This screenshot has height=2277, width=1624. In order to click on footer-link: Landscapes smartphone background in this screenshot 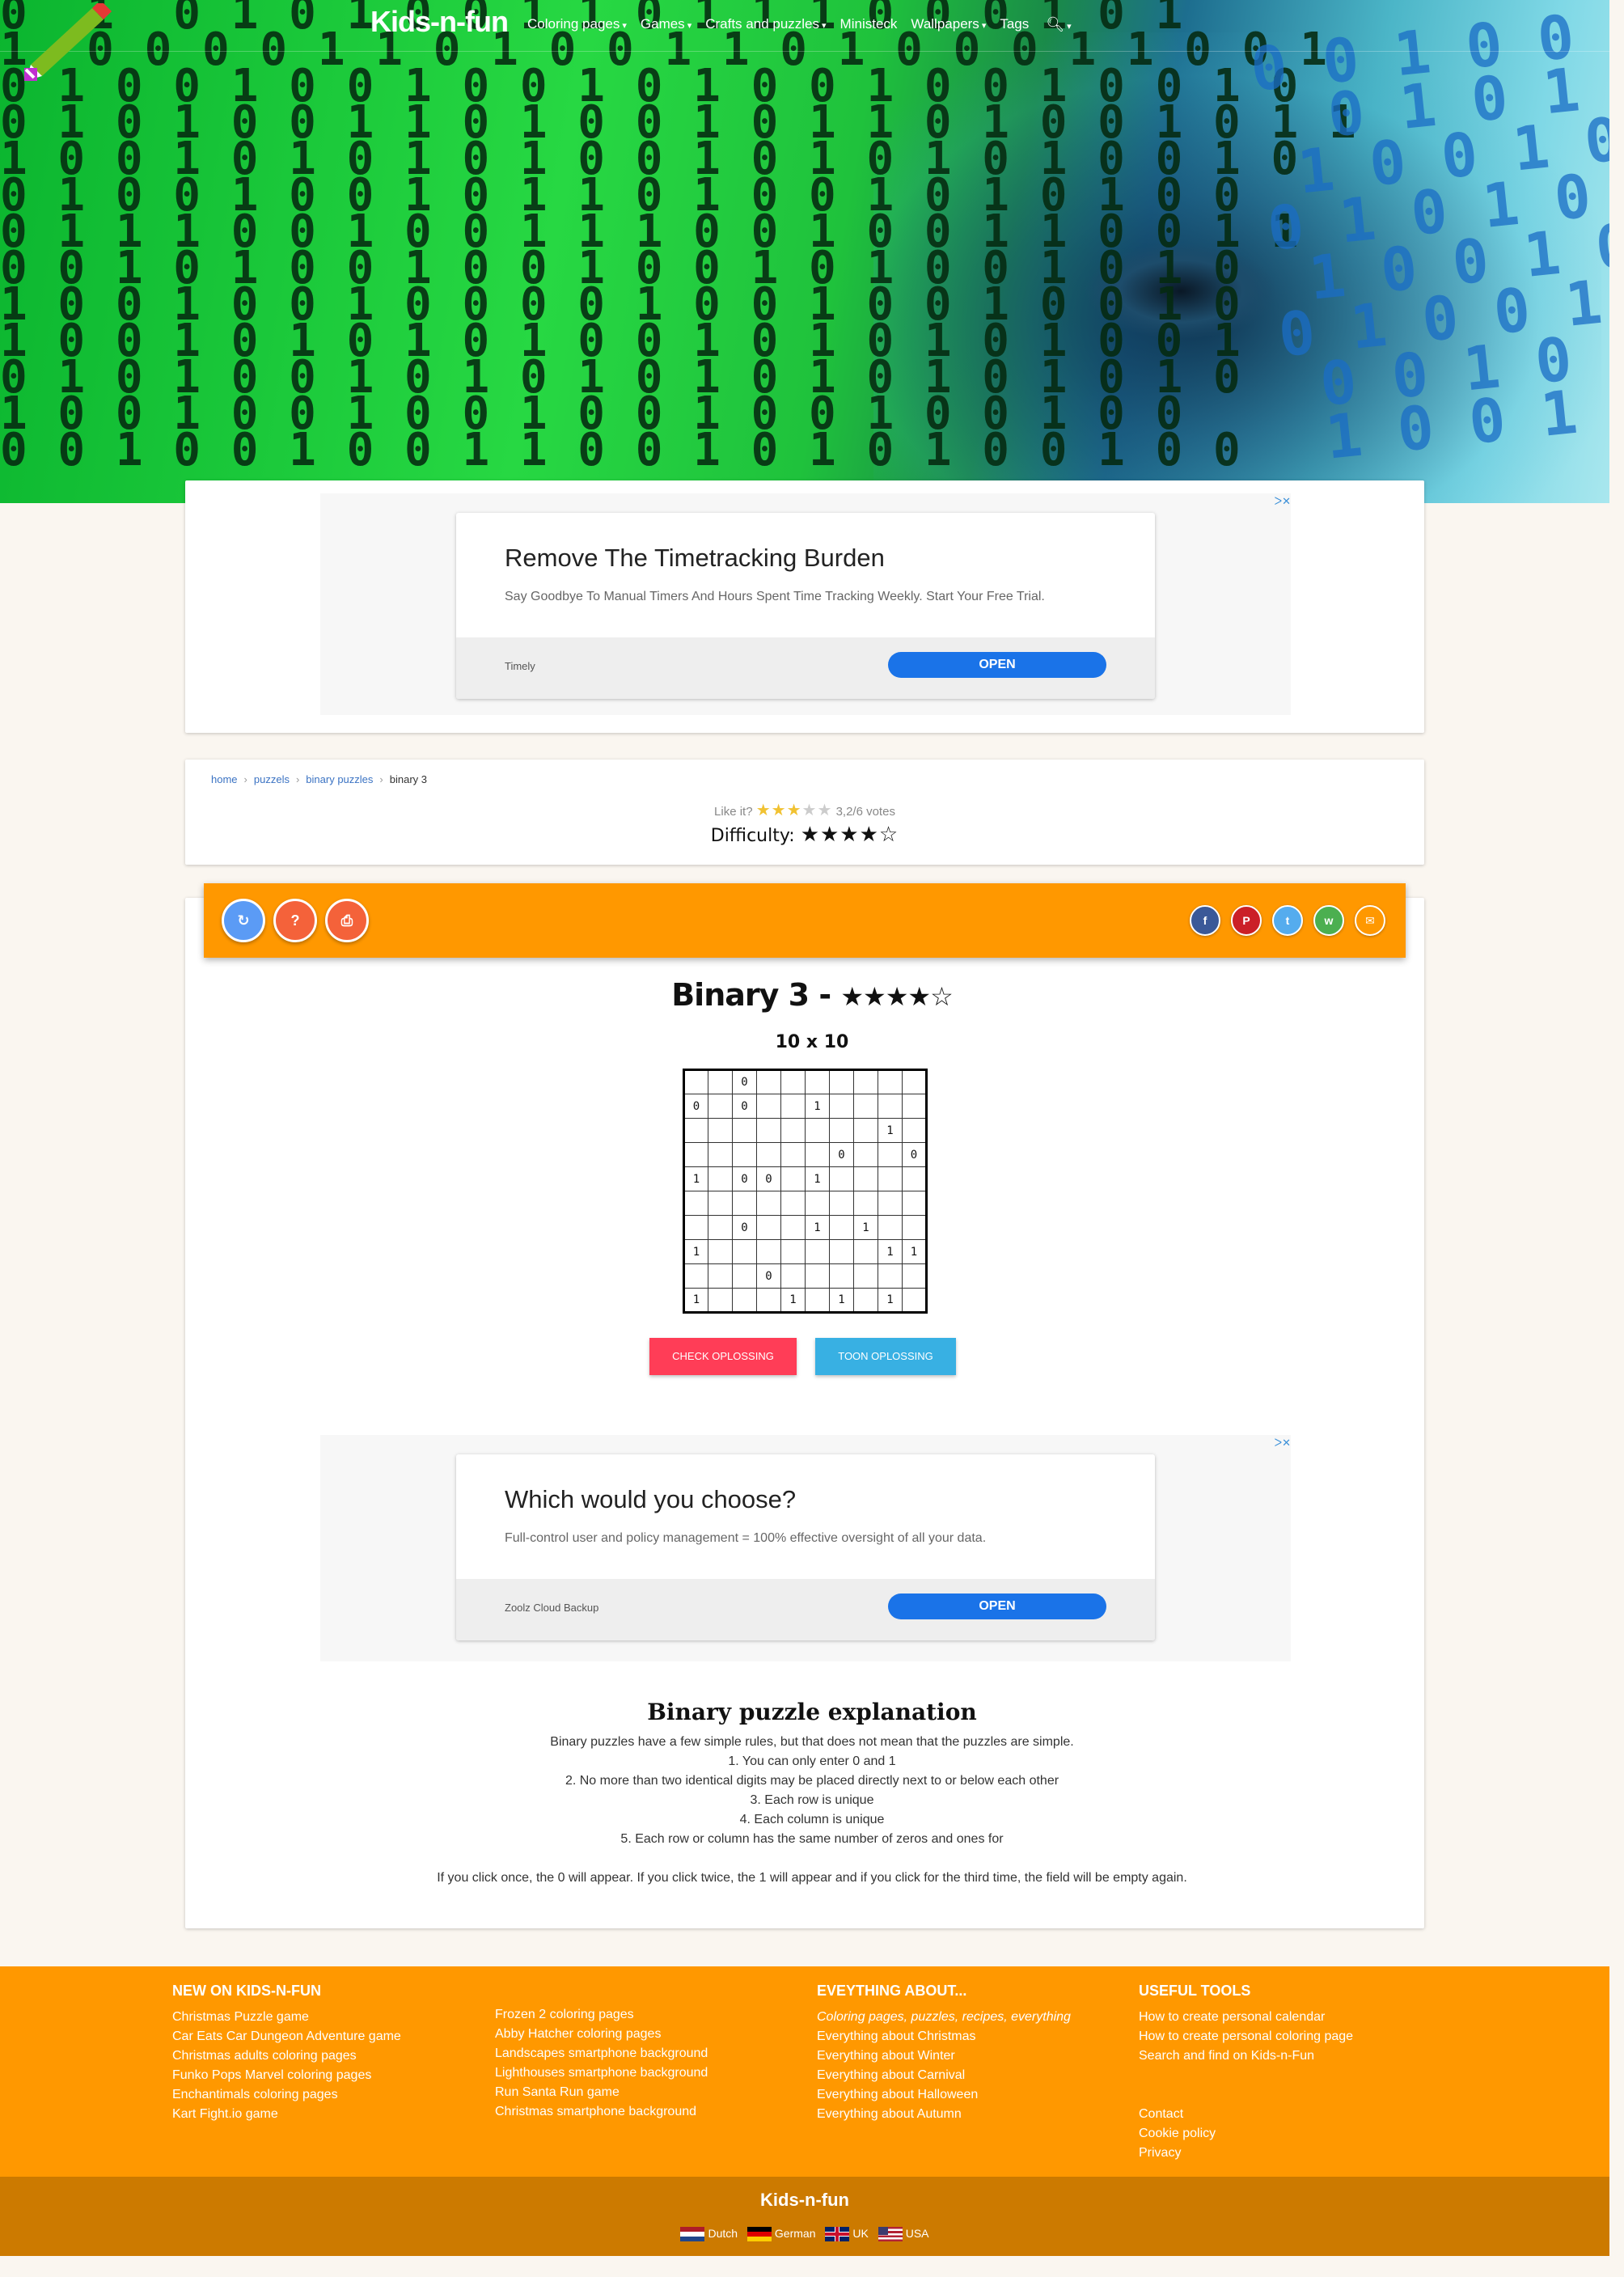, I will do `click(601, 2053)`.